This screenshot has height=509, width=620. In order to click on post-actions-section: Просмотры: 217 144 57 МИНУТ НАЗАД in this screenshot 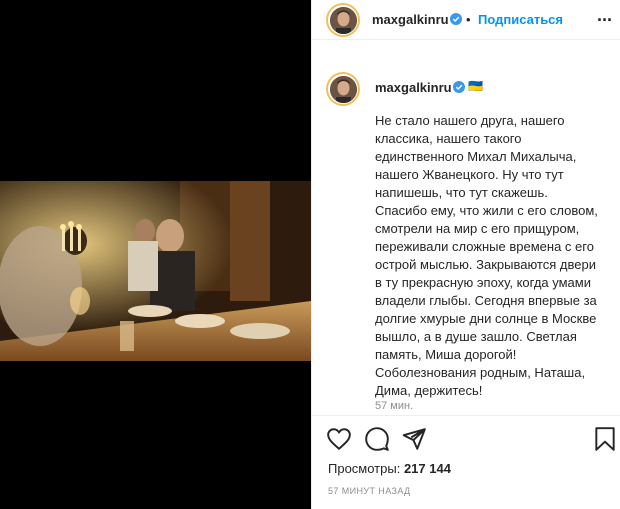, I will do `click(466, 462)`.